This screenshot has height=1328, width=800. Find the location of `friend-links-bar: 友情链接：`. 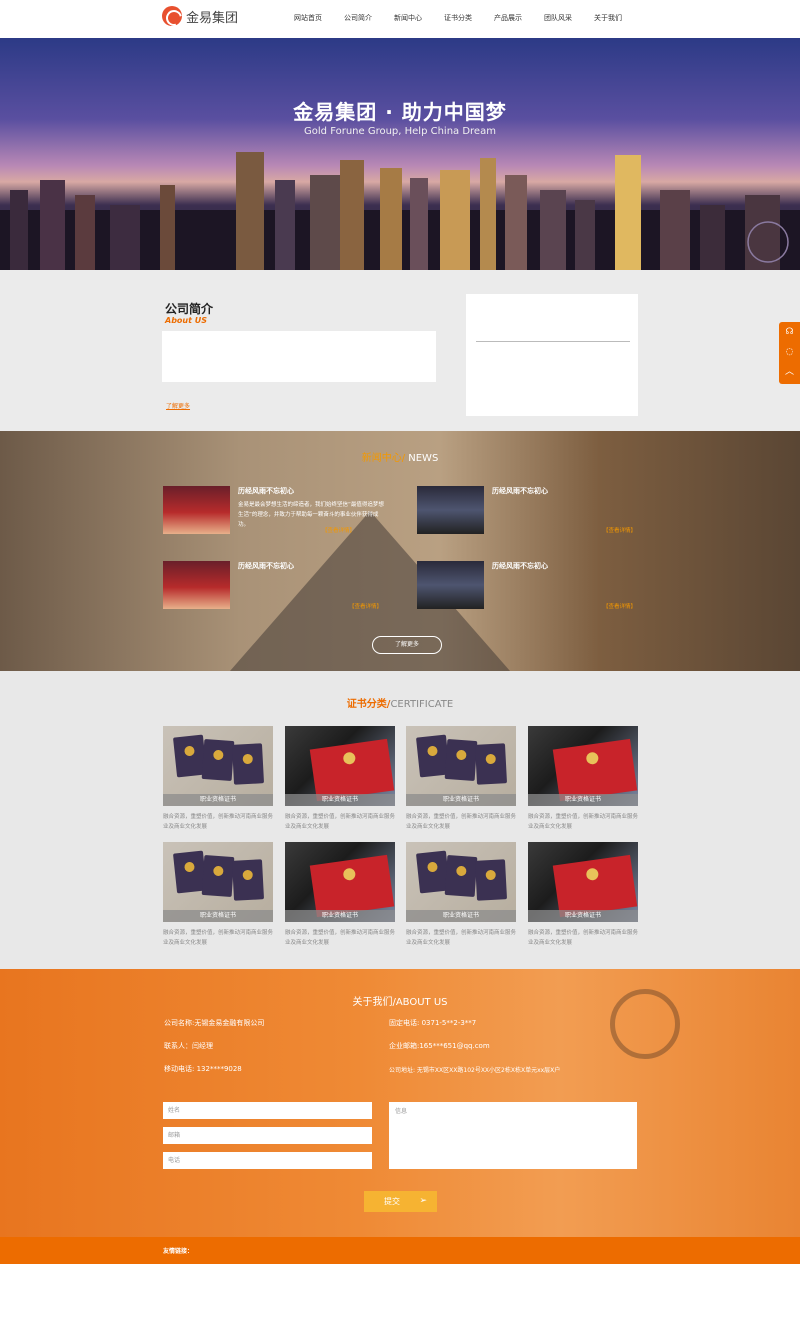

friend-links-bar: 友情链接： is located at coordinates (400, 1250).